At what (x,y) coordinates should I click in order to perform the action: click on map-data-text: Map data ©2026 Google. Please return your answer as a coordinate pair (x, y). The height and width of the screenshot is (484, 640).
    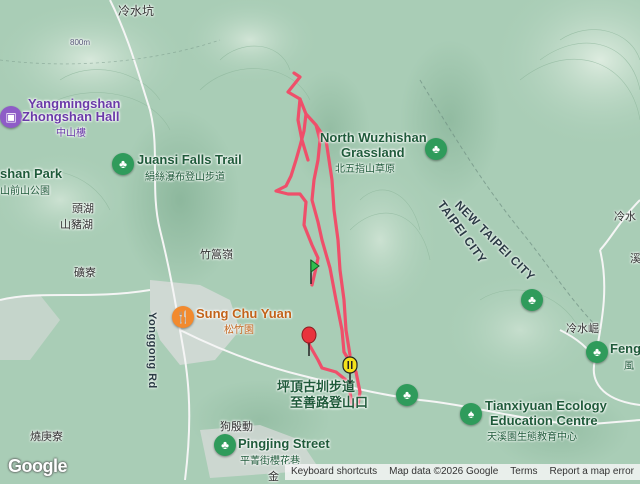
    Looking at the image, I should click on (444, 471).